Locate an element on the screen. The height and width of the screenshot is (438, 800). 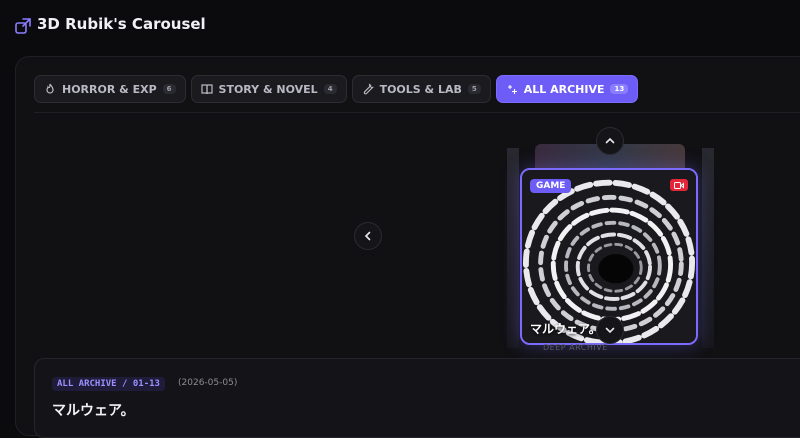
tab-count: 4 is located at coordinates (330, 89).